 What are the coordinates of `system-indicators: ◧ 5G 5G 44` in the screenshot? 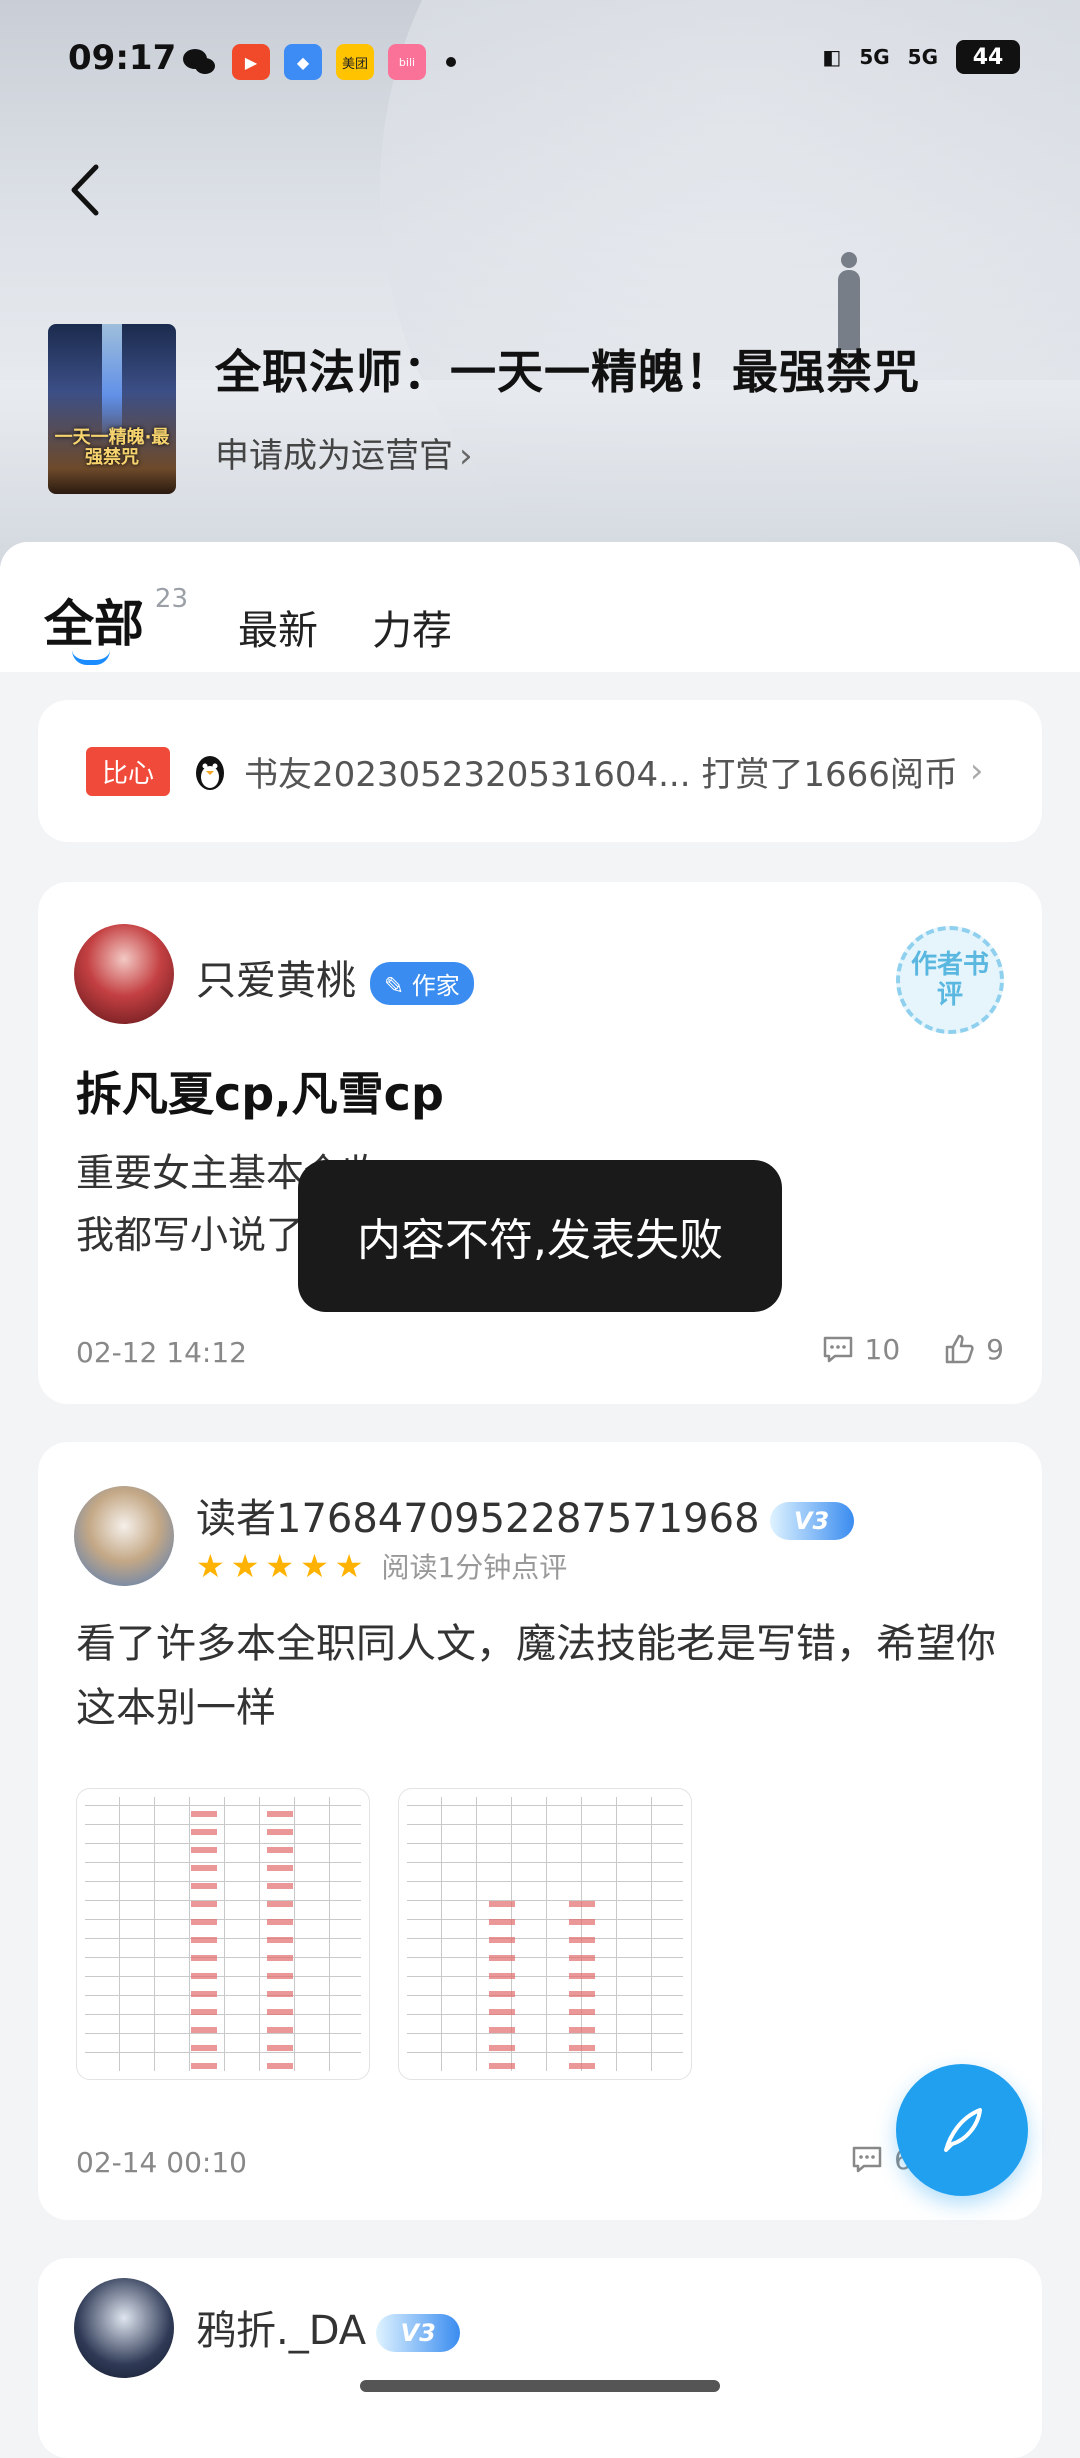 It's located at (921, 57).